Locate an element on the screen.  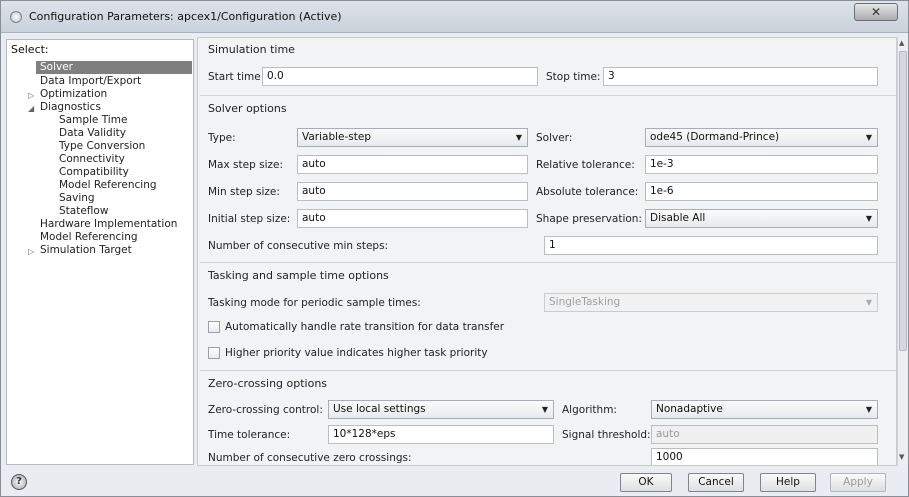
consecutive-zero-crossings-label: Number of consecutive zero crossings: is located at coordinates (310, 458).